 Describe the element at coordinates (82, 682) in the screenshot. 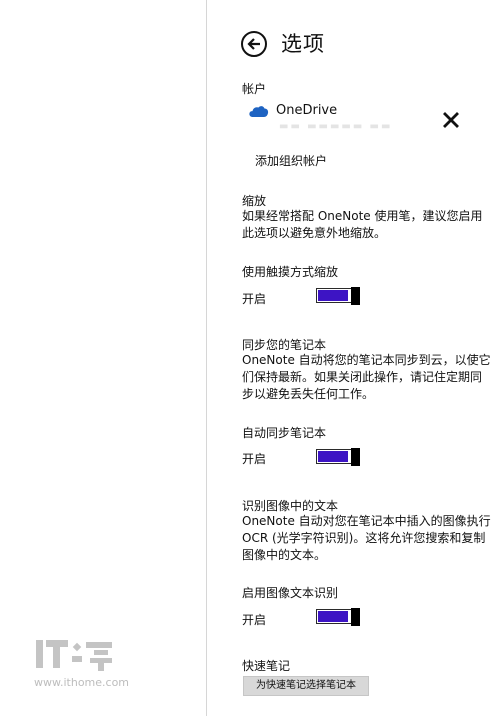

I see `watermark-url: www.ithome.com` at that location.